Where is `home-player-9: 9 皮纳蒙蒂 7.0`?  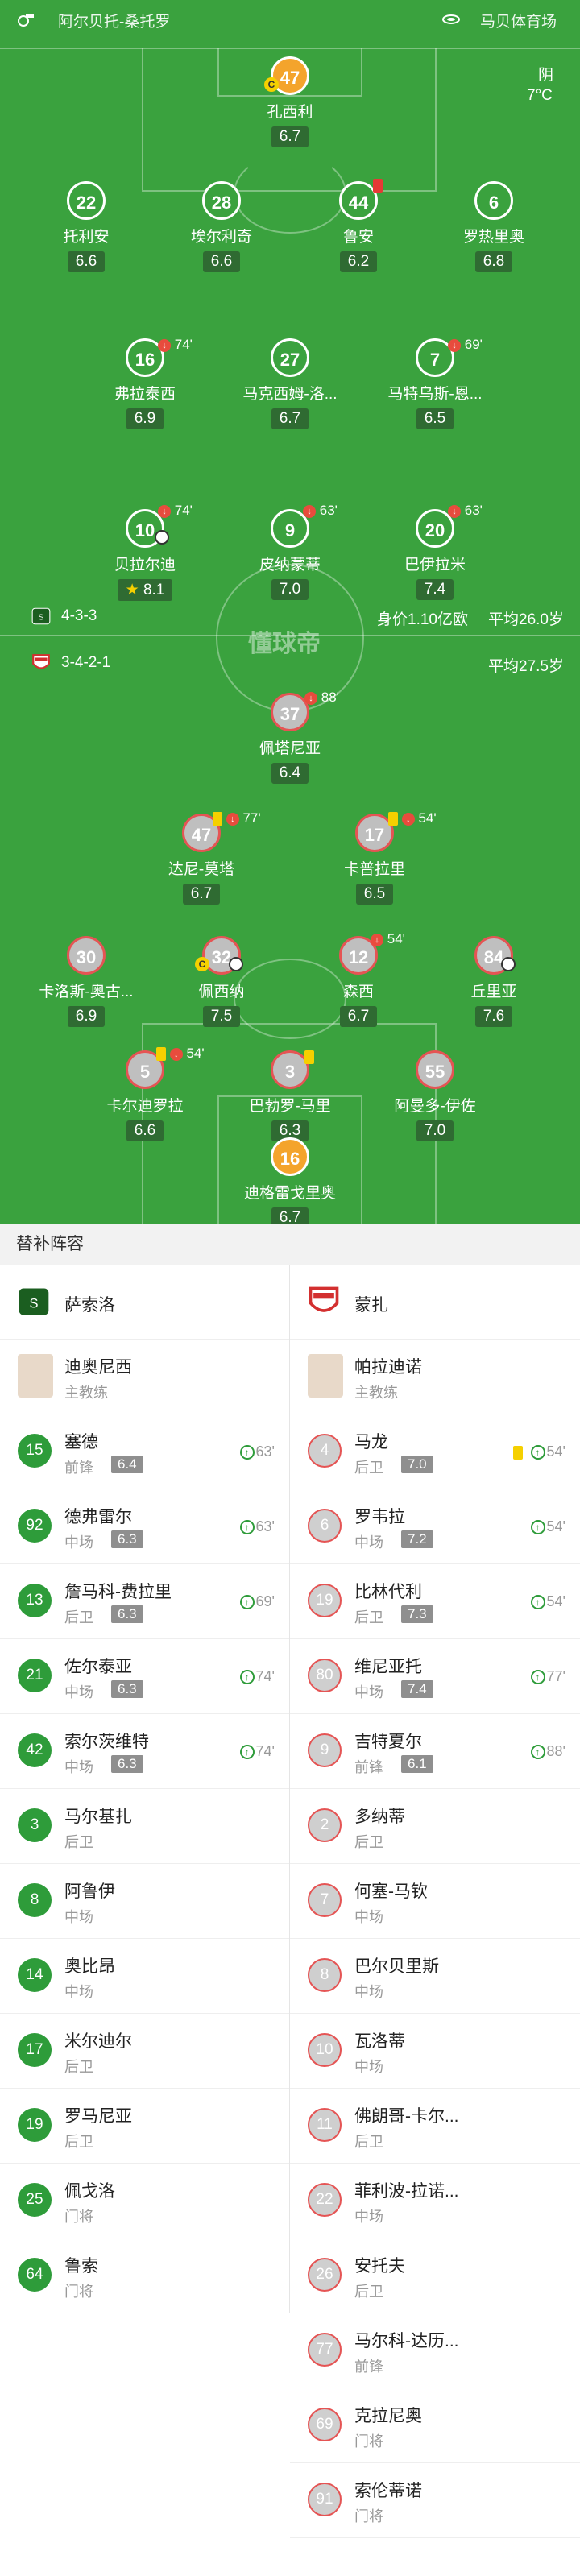
home-player-9: 9 皮纳蒙蒂 7.0 is located at coordinates (290, 554).